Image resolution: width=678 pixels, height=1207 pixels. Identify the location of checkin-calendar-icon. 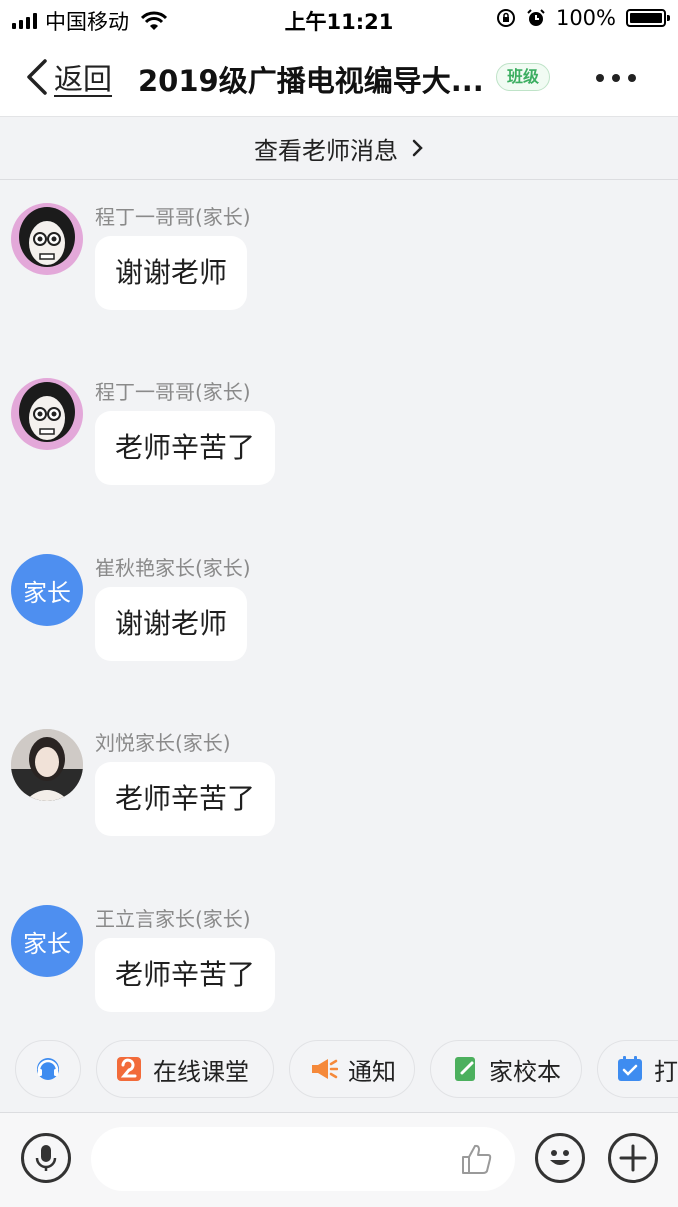
(630, 1068).